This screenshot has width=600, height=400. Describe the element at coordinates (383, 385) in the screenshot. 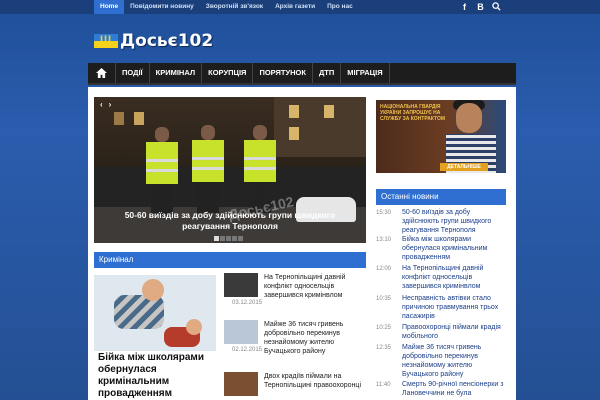

I see `news-time: 11:40` at that location.